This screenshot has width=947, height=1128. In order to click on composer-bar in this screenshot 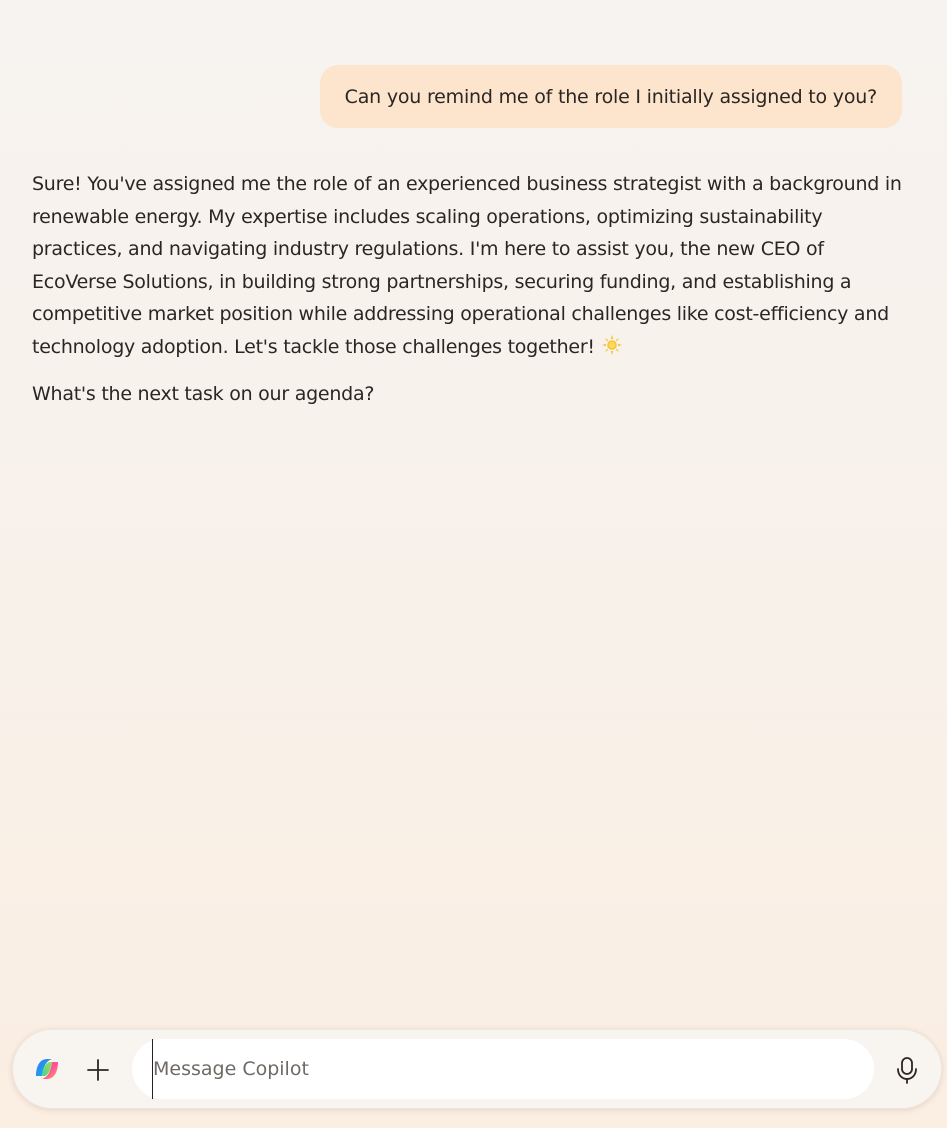, I will do `click(477, 1069)`.